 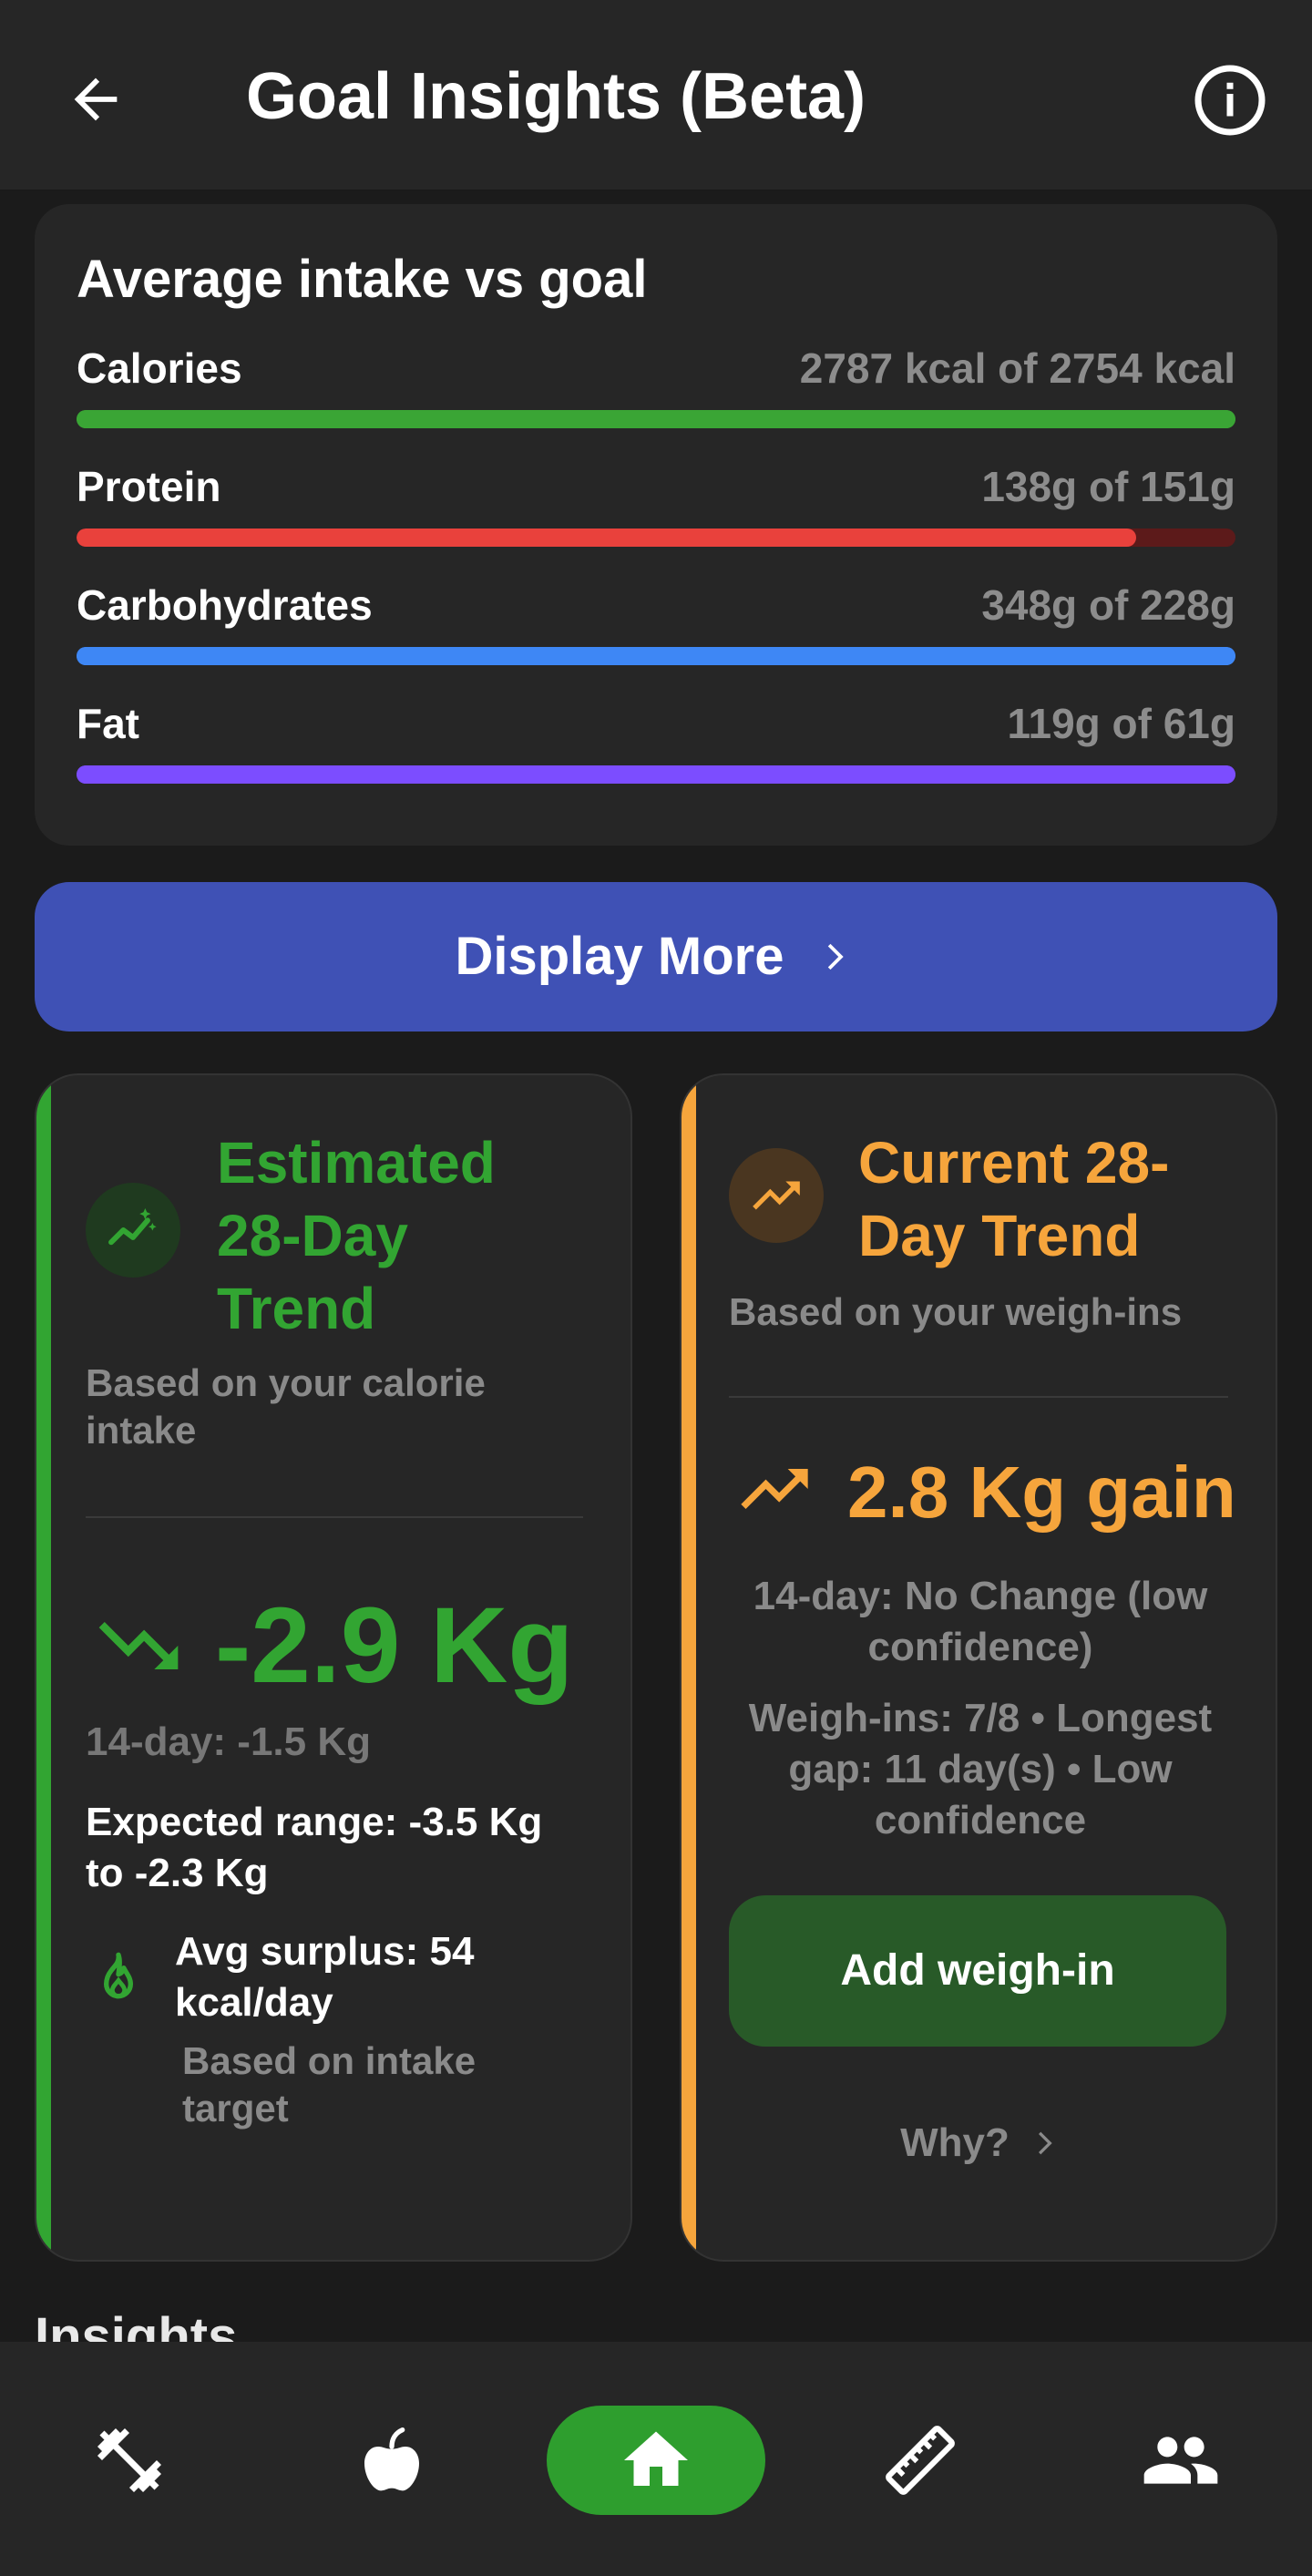 I want to click on back-button, so click(x=96, y=99).